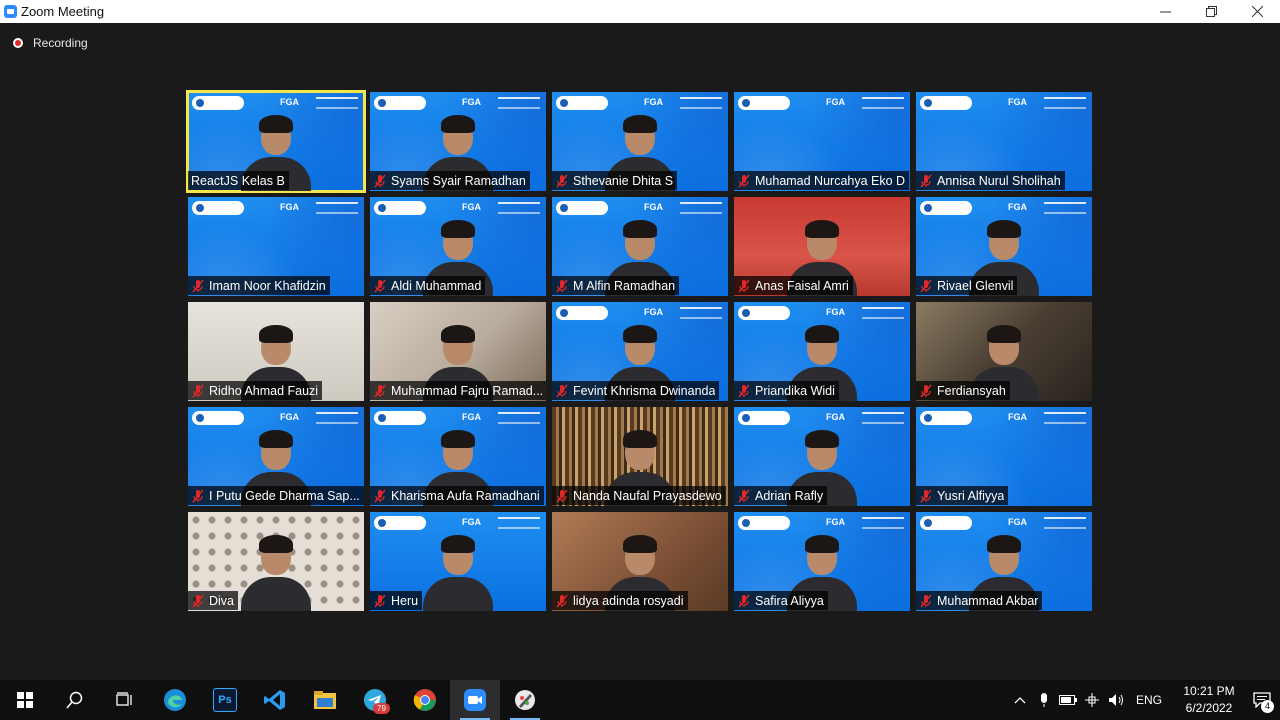 This screenshot has height=720, width=1280. What do you see at coordinates (175, 700) in the screenshot?
I see `edge-icon` at bounding box center [175, 700].